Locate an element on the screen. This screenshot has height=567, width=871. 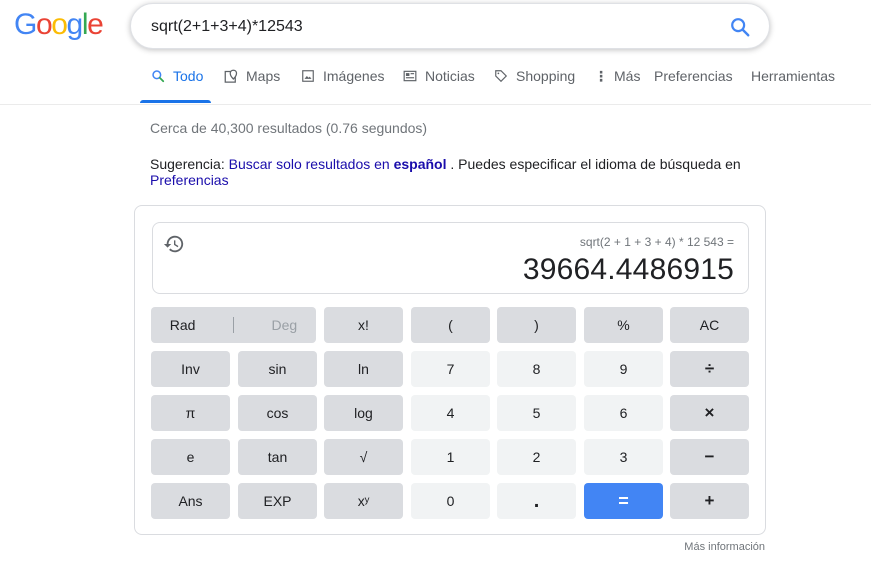
rad-deg-toggle: Rad Deg is located at coordinates (233, 325).